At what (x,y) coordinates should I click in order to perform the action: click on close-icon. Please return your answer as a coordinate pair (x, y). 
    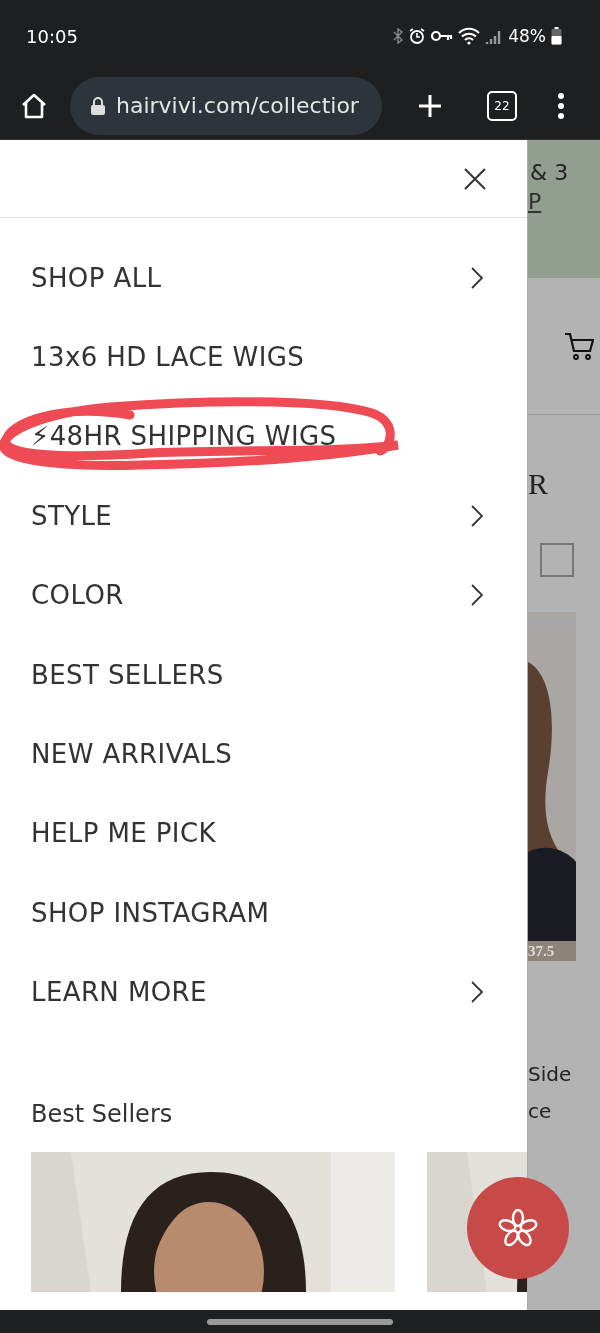
    Looking at the image, I should click on (475, 178).